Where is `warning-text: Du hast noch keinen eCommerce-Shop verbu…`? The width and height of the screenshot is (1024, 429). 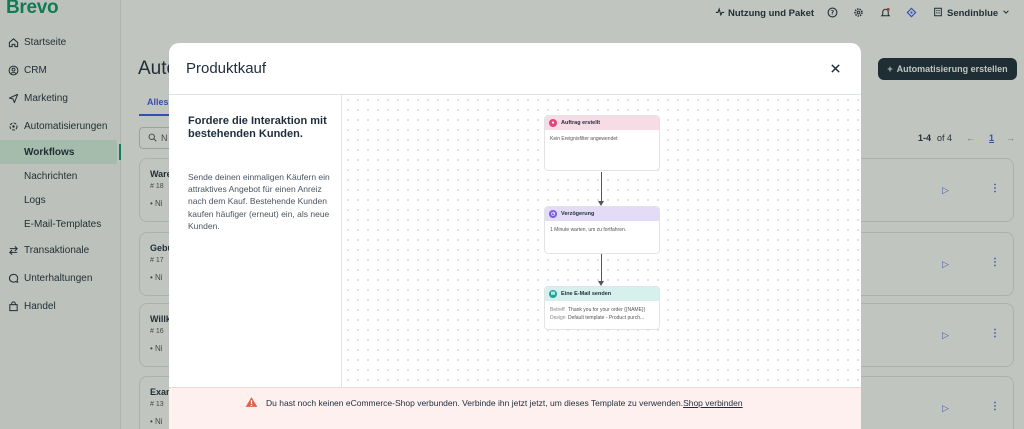
warning-text: Du hast noch keinen eCommerce-Shop verbu… is located at coordinates (504, 403).